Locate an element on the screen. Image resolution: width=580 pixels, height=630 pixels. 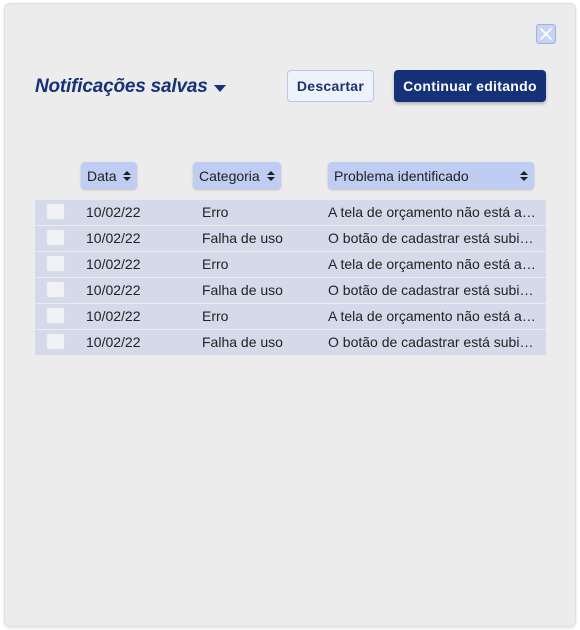
column-header-date: Data is located at coordinates (109, 175).